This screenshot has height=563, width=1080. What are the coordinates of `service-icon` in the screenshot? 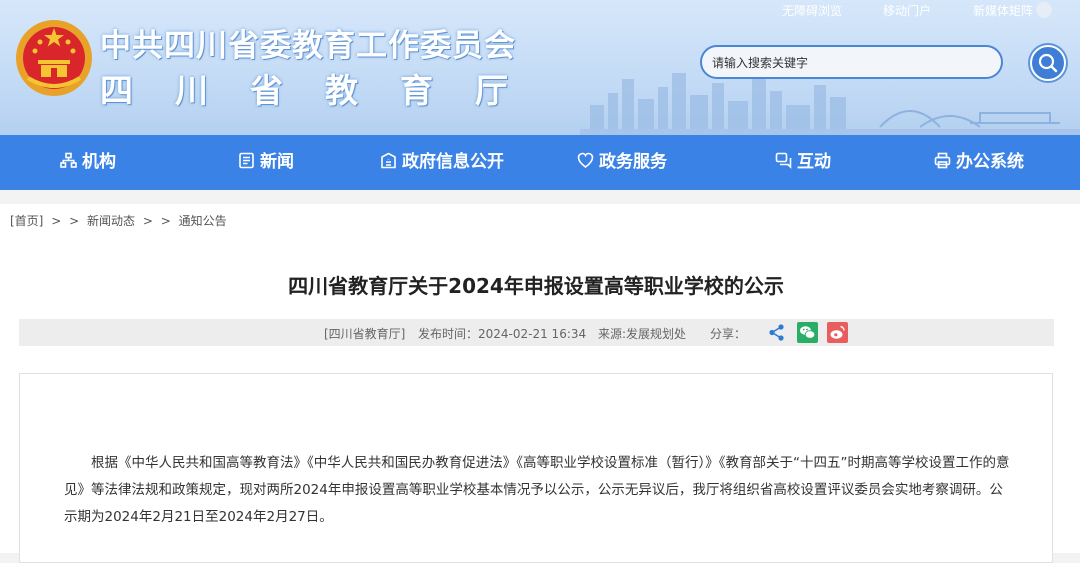 It's located at (585, 160).